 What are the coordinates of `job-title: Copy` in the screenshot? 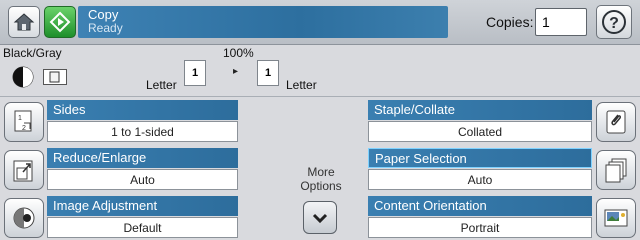 It's located at (103, 14).